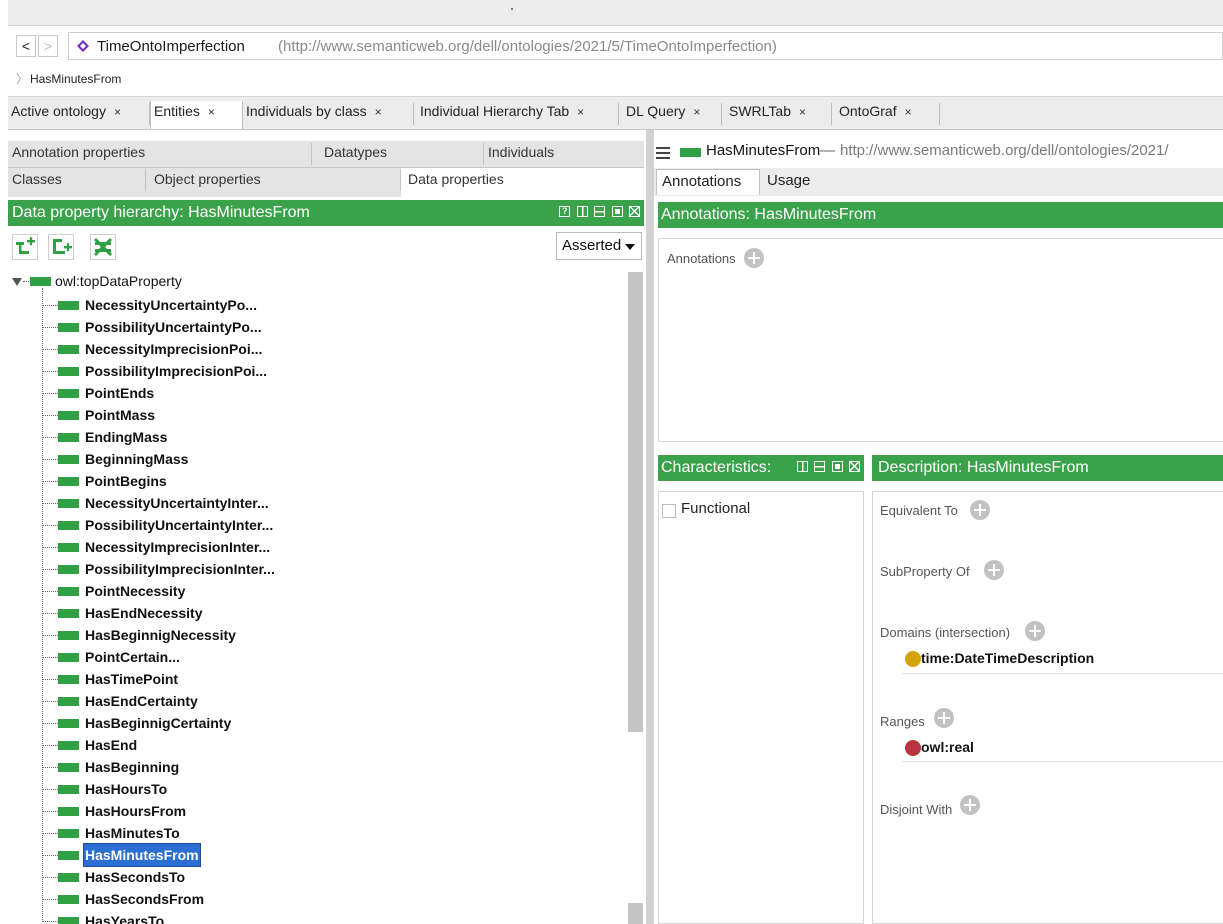  I want to click on add-sub-property-icon, so click(25, 247).